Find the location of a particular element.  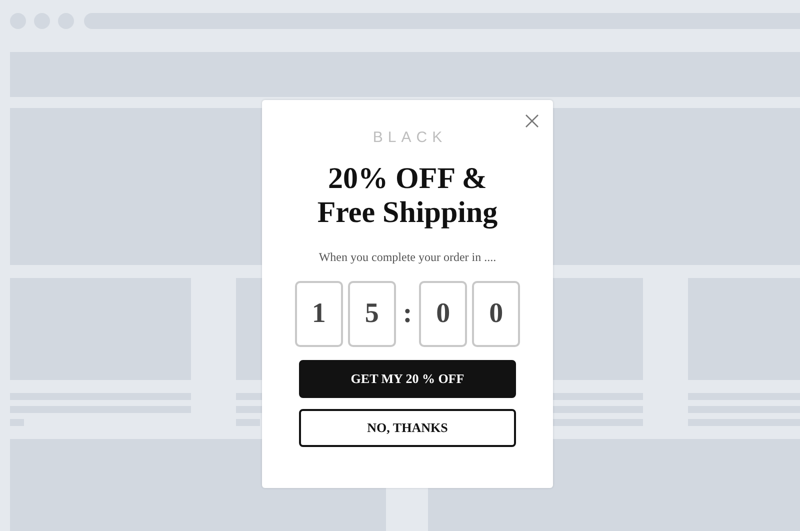

headline: 20% OFF & Free Shipping is located at coordinates (407, 196).